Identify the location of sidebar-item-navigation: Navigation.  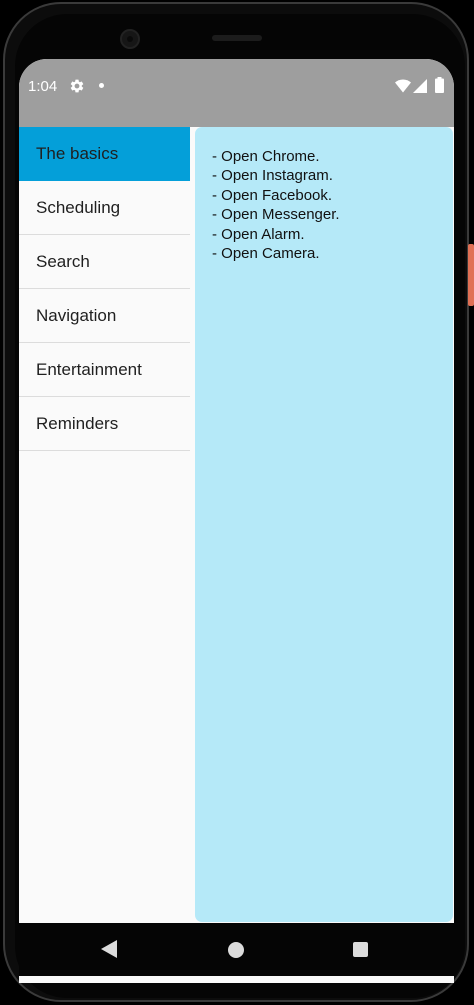
(104, 316).